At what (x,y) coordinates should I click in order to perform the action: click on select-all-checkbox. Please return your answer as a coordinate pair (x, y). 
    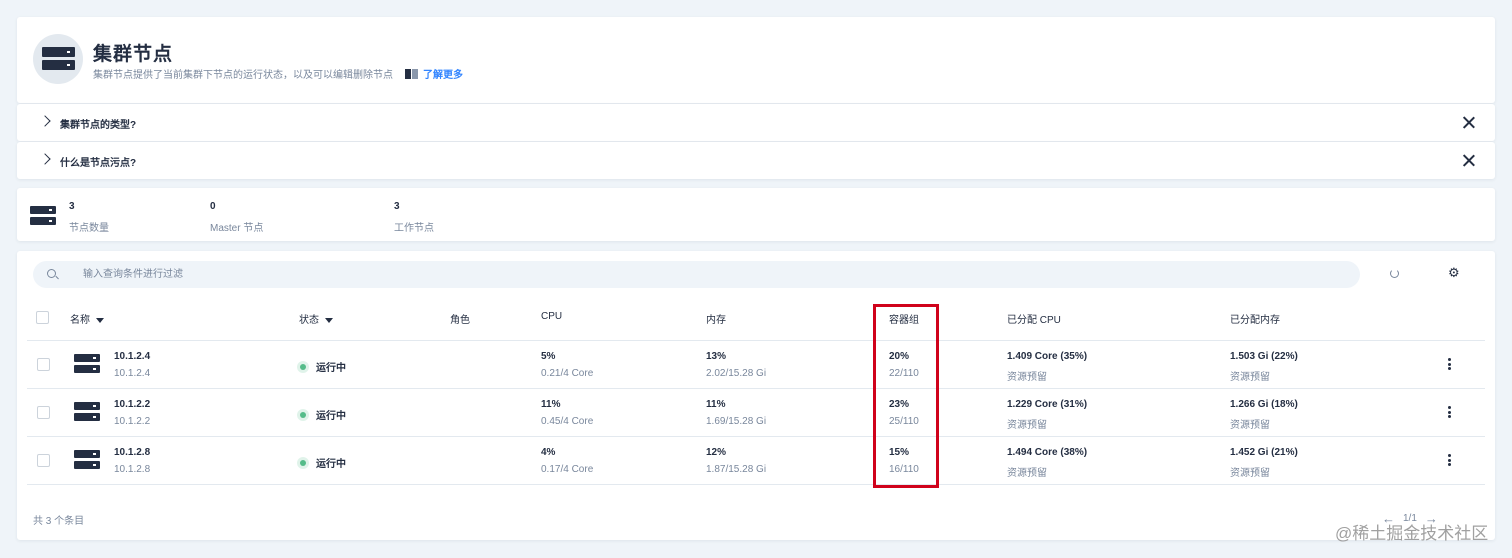
    Looking at the image, I should click on (42, 317).